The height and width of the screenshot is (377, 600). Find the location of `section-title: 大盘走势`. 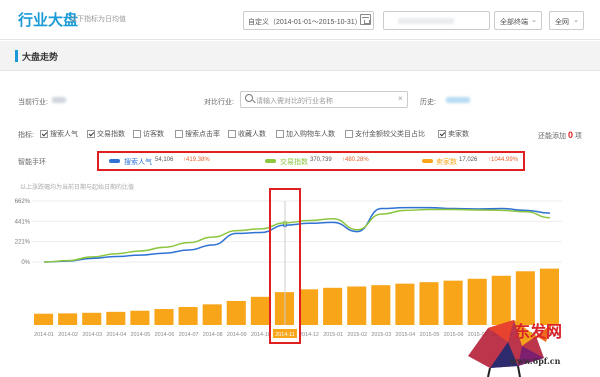

section-title: 大盘走势 is located at coordinates (40, 57).